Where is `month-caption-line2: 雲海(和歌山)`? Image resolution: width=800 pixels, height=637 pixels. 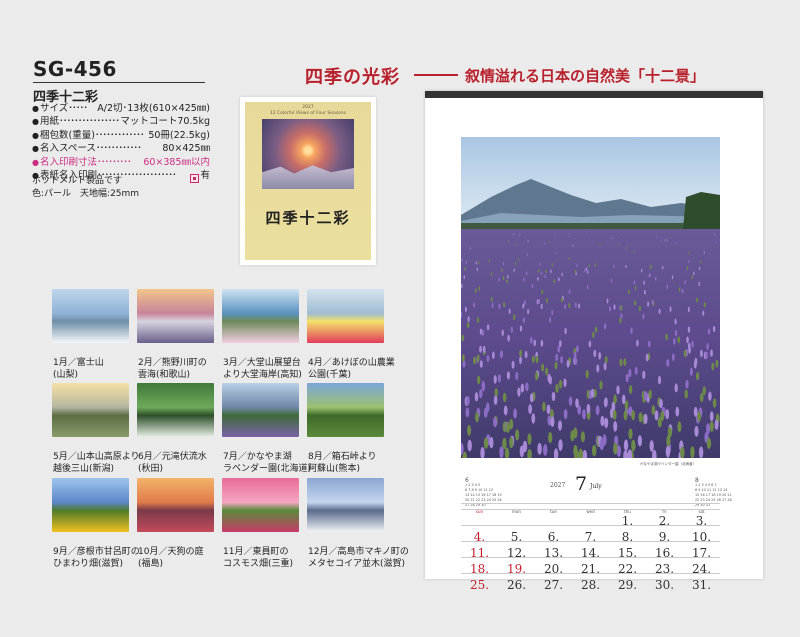
month-caption-line2: 雲海(和歌山) is located at coordinates (164, 374).